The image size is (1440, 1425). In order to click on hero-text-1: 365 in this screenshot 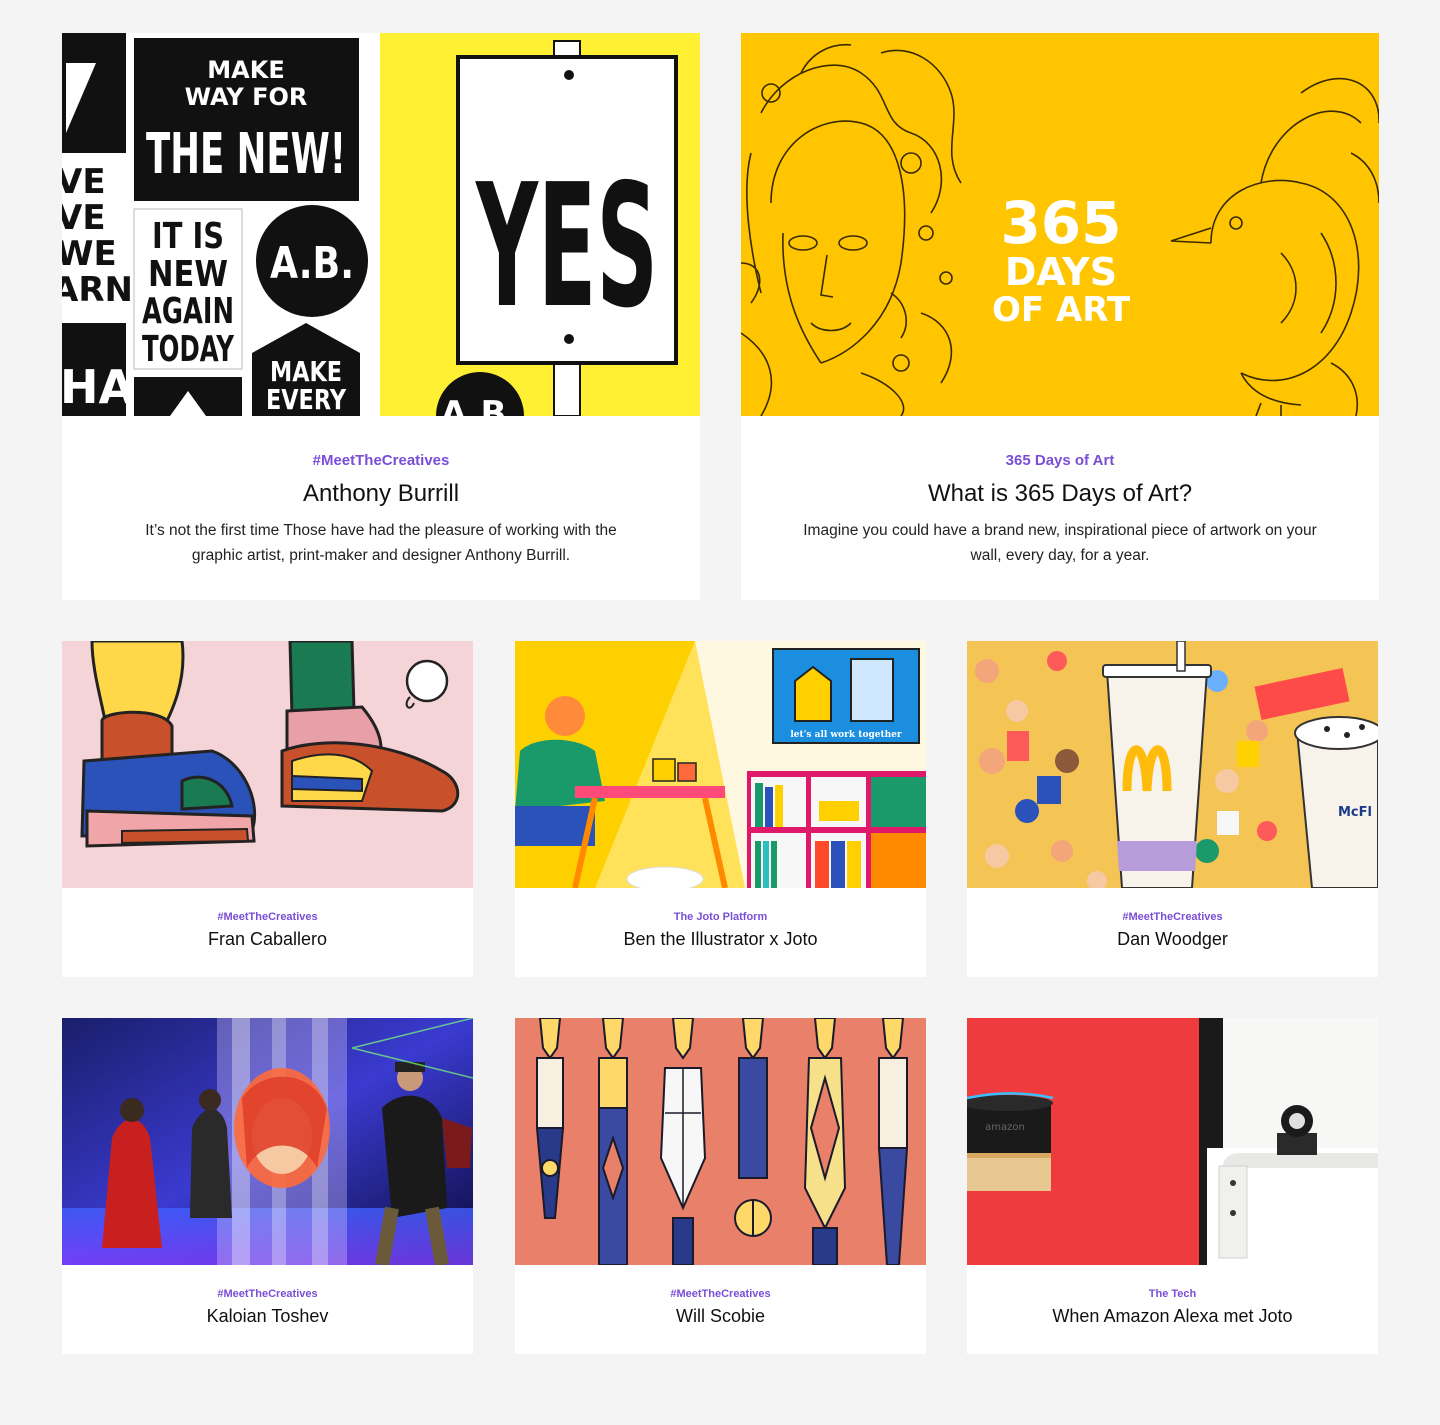, I will do `click(1060, 223)`.